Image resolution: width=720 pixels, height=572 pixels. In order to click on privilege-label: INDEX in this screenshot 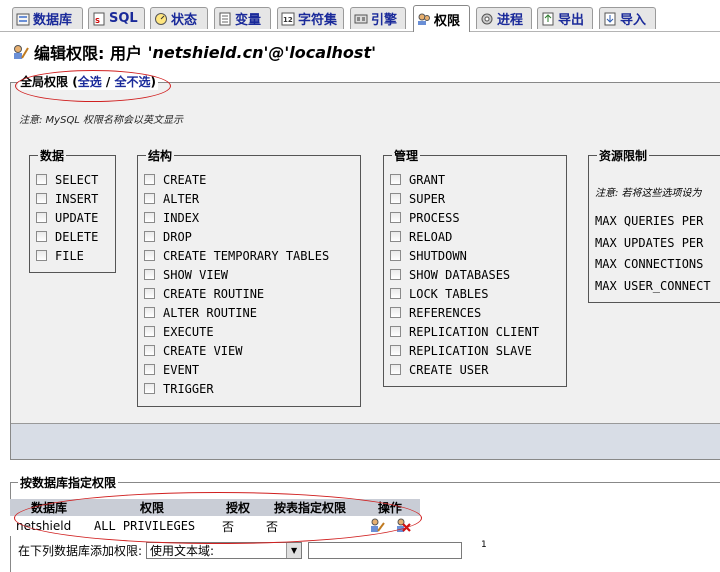, I will do `click(181, 217)`.